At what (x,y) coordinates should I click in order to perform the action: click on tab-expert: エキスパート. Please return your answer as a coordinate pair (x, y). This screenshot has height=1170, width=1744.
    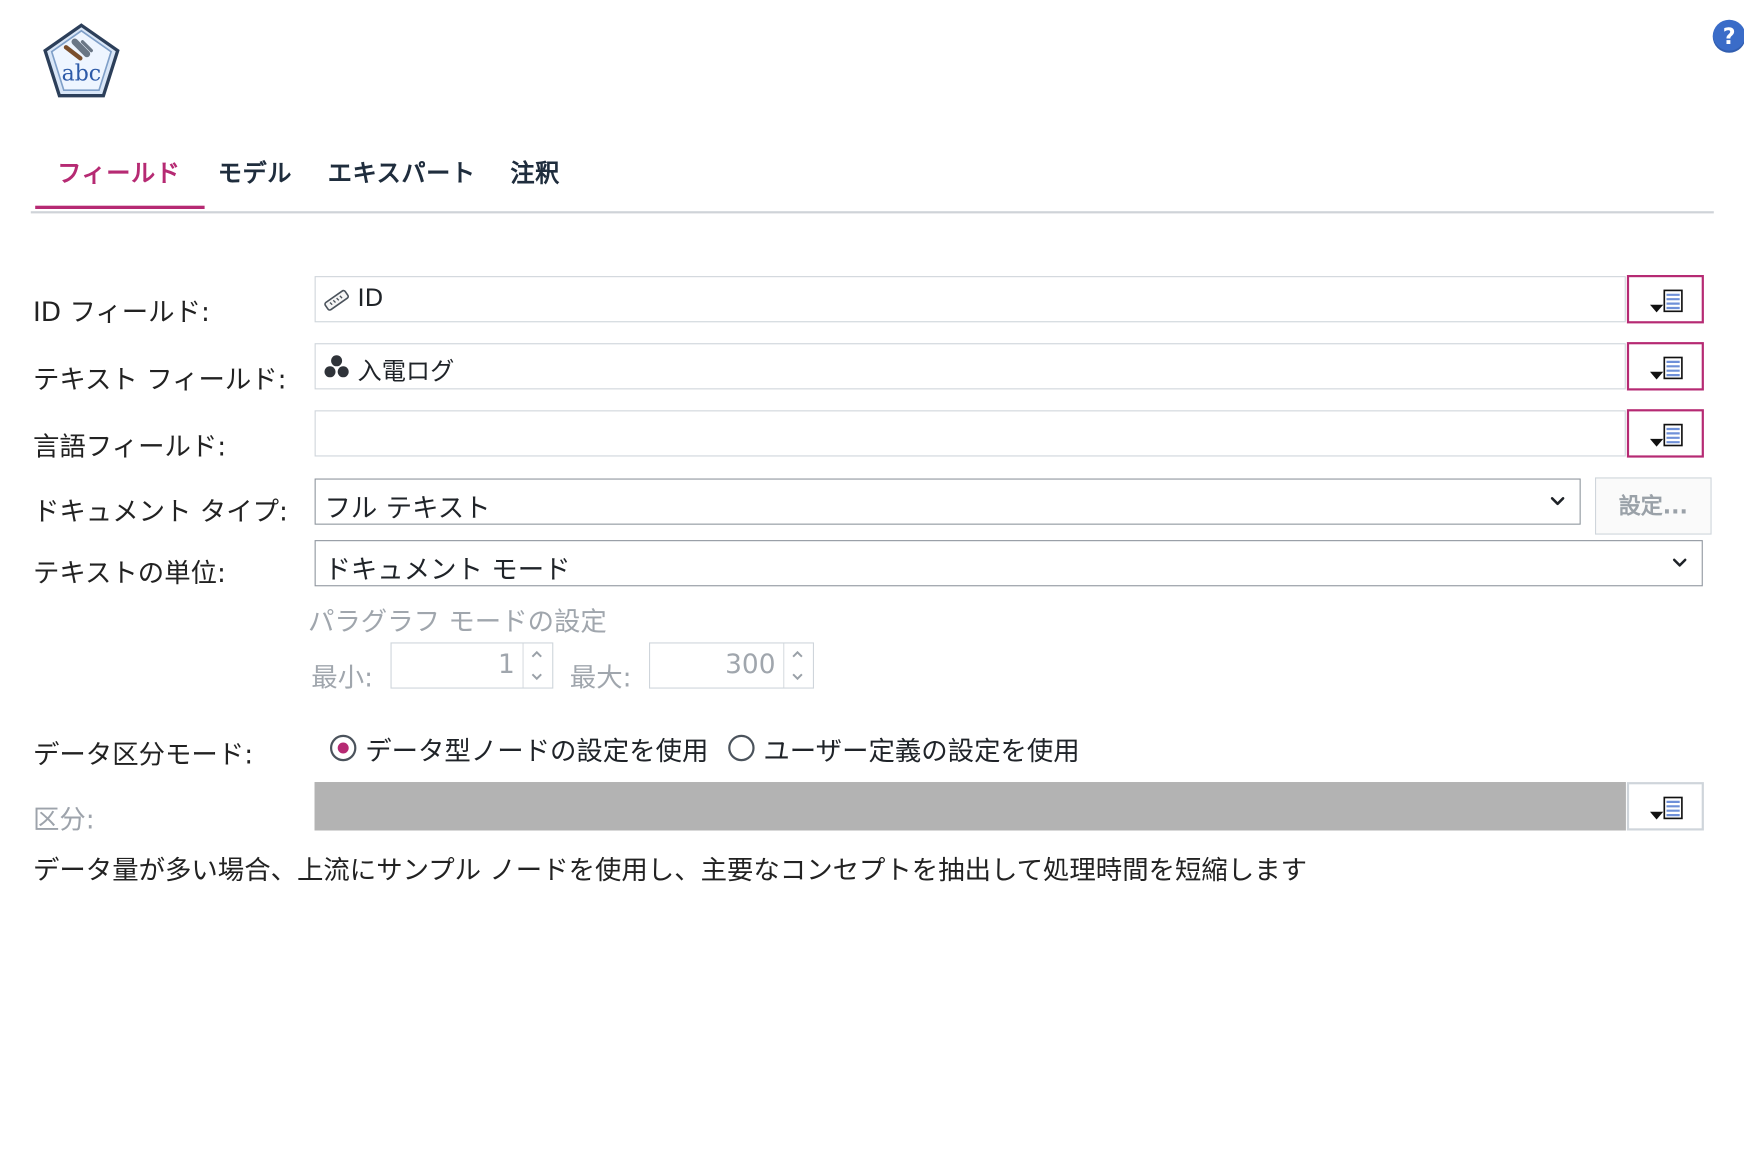
    Looking at the image, I should click on (402, 180).